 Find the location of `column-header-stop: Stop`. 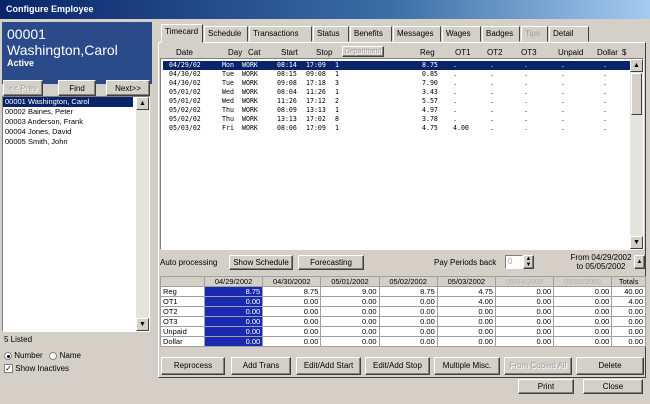

column-header-stop: Stop is located at coordinates (324, 52).